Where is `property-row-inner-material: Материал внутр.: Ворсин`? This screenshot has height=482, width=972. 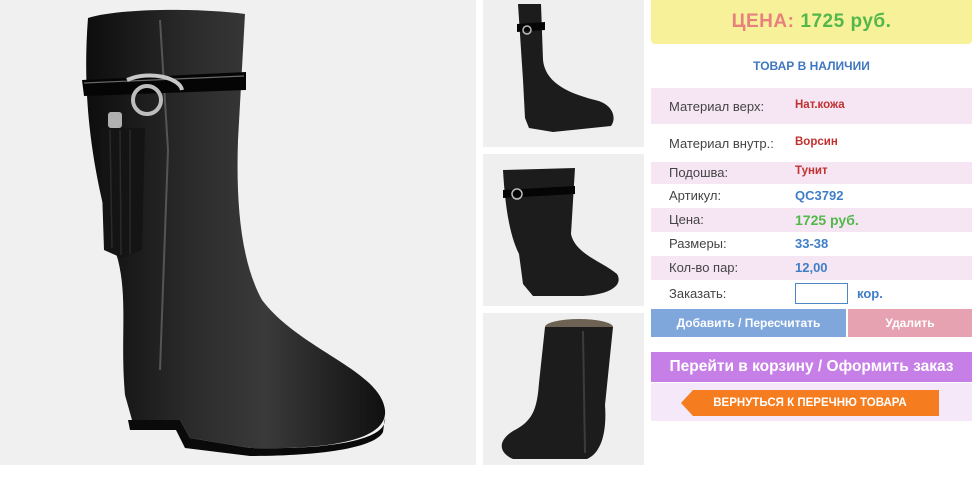
property-row-inner-material: Материал внутр.: Ворсин is located at coordinates (811, 143).